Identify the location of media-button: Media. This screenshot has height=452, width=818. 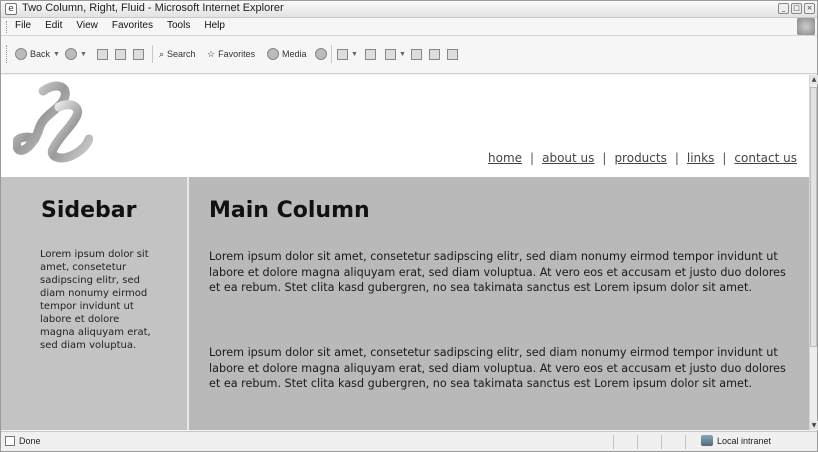
(287, 54).